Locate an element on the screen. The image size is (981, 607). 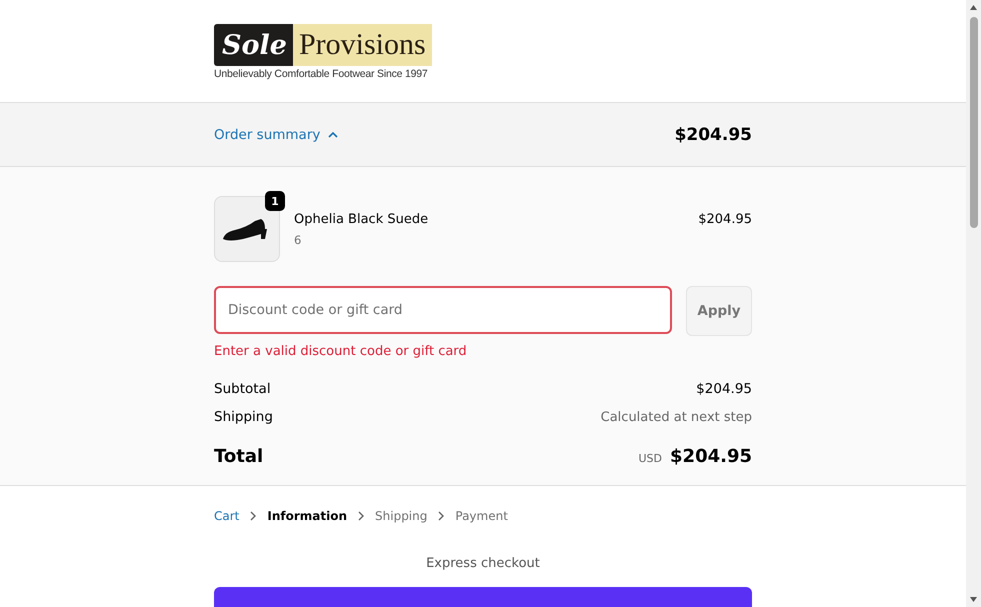
total-label: Subtotal is located at coordinates (242, 389).